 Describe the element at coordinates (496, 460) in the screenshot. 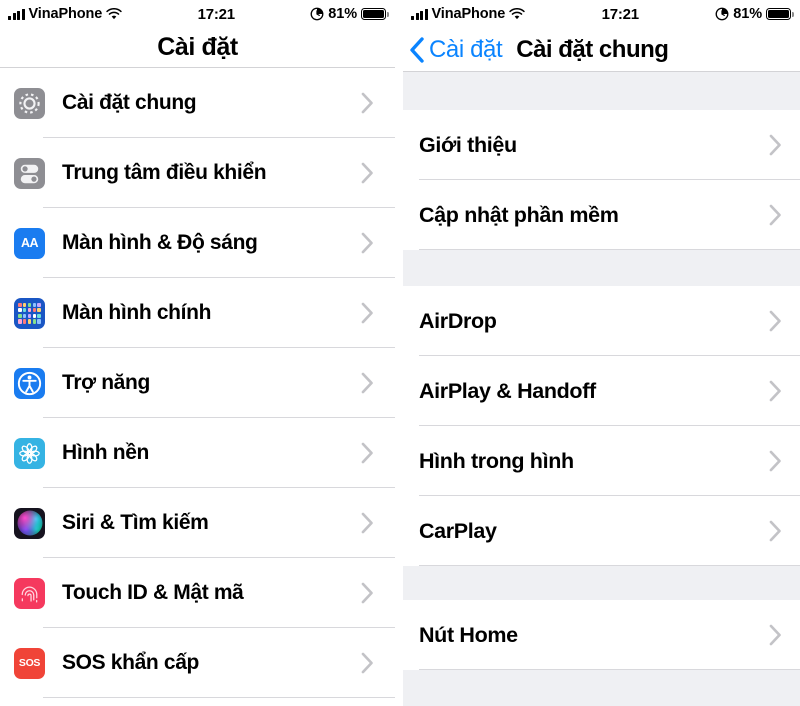

I see `general-row-label: Hình trong hình` at that location.